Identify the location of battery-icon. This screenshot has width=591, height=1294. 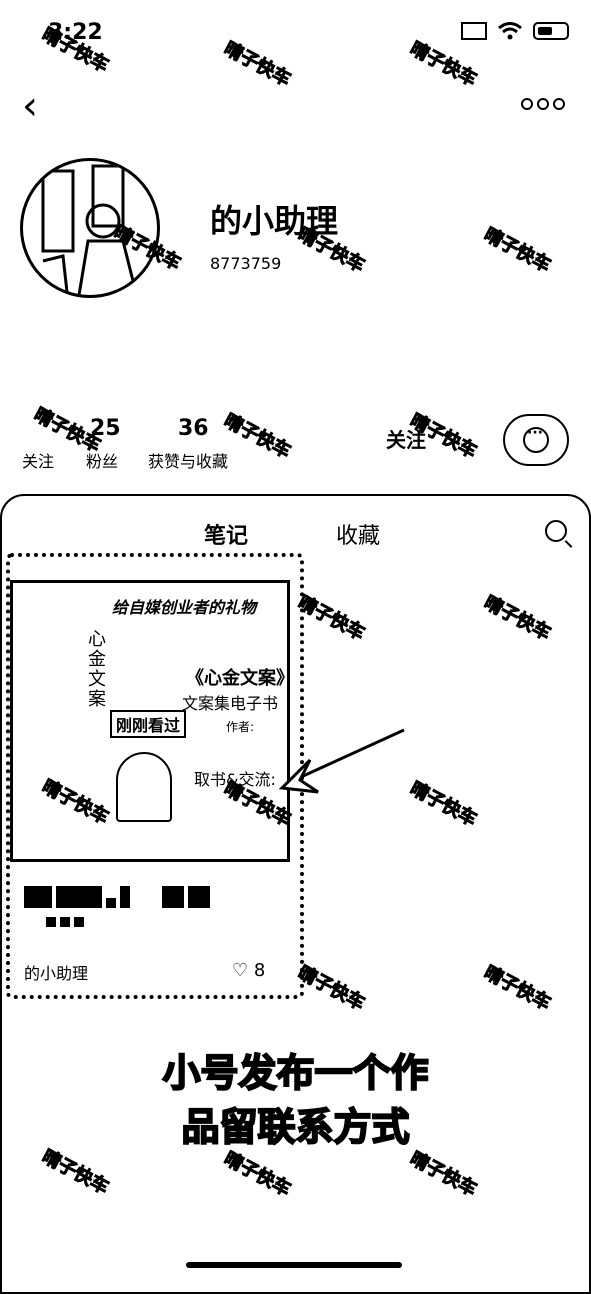
(551, 31).